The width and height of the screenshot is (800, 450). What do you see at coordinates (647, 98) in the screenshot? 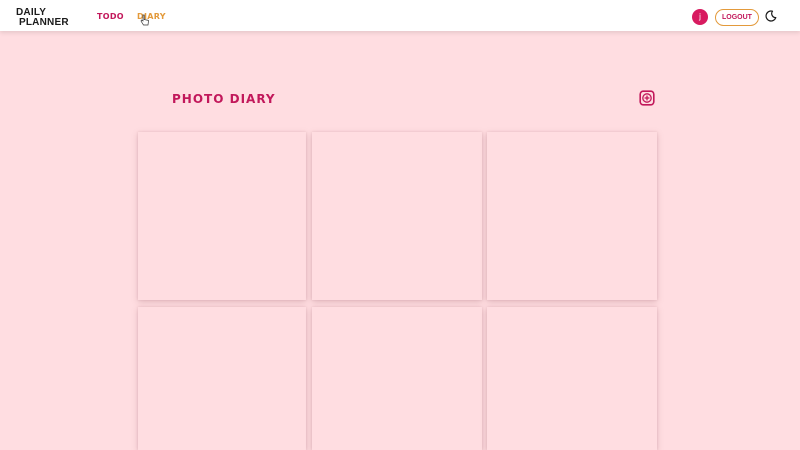
I see `add-photo-icon` at bounding box center [647, 98].